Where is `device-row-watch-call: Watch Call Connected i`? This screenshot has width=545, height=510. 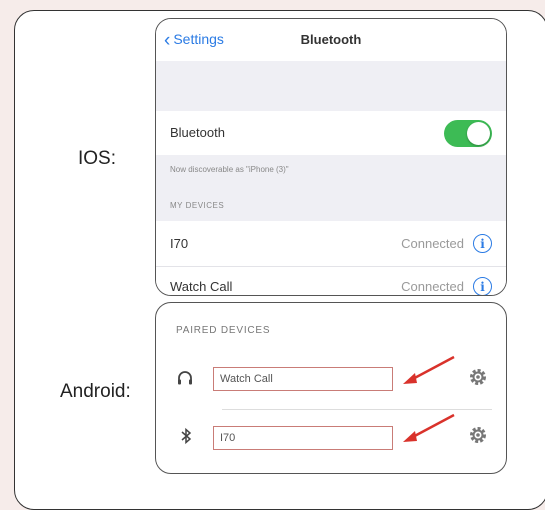
device-row-watch-call: Watch Call Connected i is located at coordinates (331, 281).